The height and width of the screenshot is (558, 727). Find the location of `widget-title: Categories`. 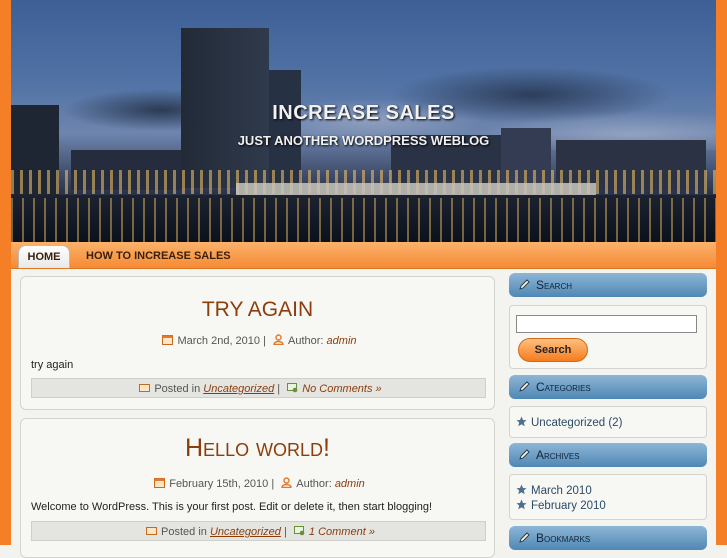

widget-title: Categories is located at coordinates (563, 387).